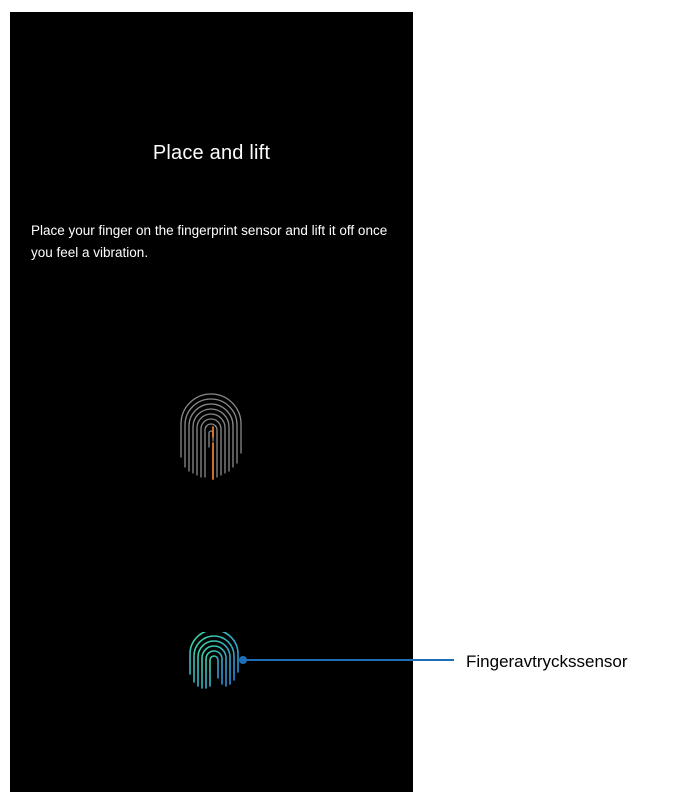 The image size is (678, 792). Describe the element at coordinates (547, 661) in the screenshot. I see `callout-label-fingerprint-sensor: Fingeravtryckssensor` at that location.